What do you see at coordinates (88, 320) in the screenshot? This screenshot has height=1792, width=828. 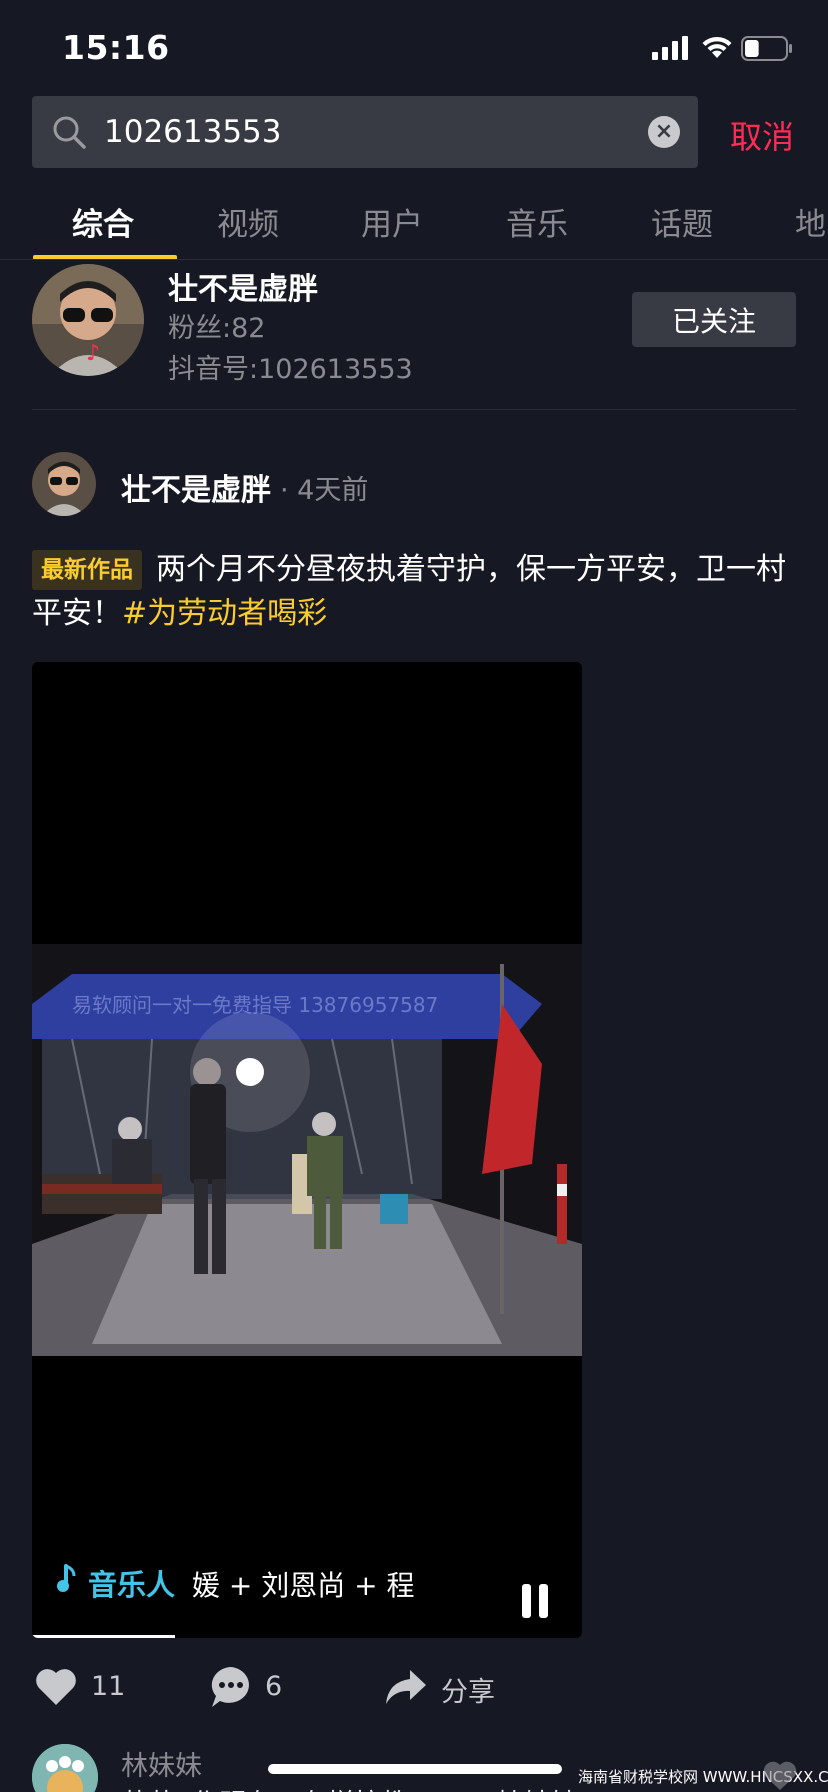 I see `user-avatar: ♪` at bounding box center [88, 320].